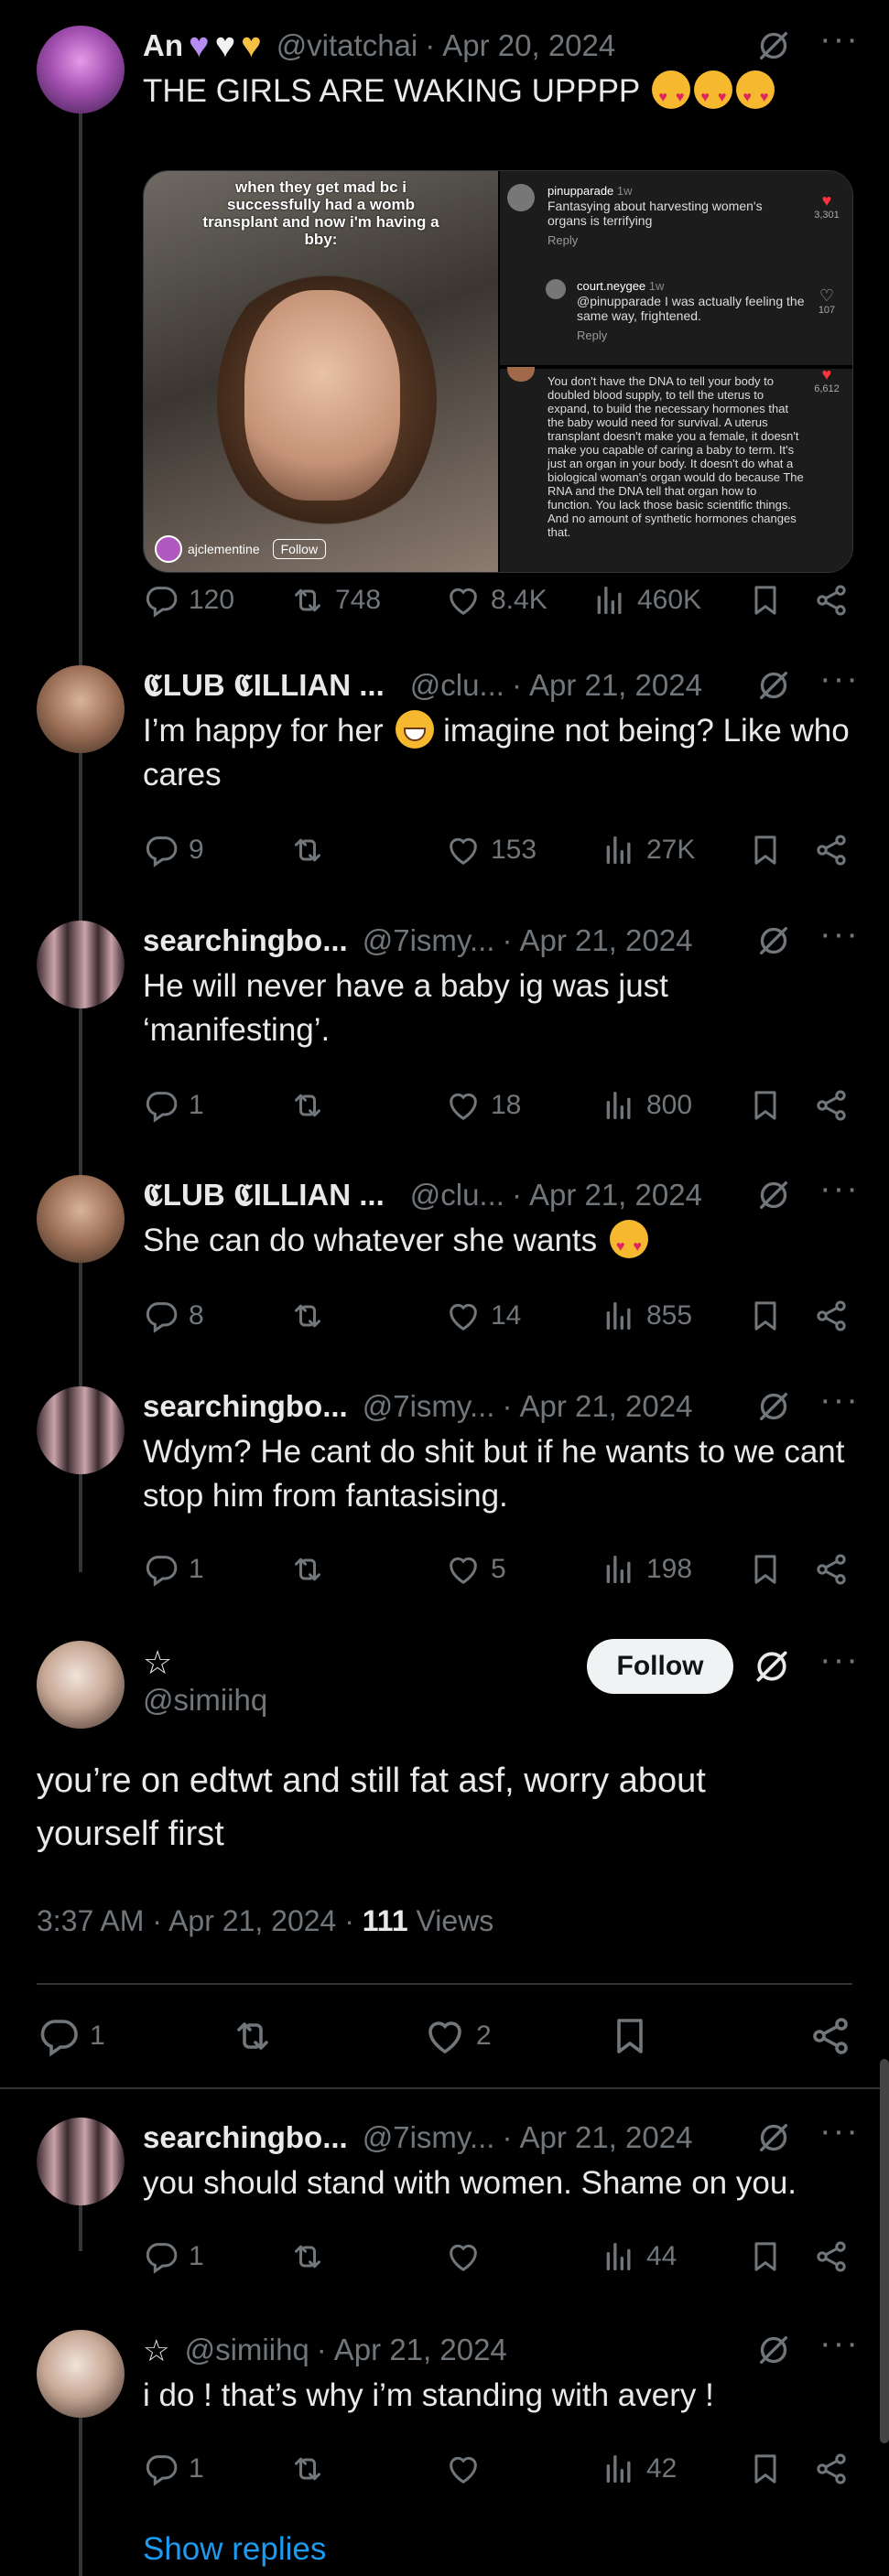  What do you see at coordinates (646, 1105) in the screenshot?
I see `views-button: 800` at bounding box center [646, 1105].